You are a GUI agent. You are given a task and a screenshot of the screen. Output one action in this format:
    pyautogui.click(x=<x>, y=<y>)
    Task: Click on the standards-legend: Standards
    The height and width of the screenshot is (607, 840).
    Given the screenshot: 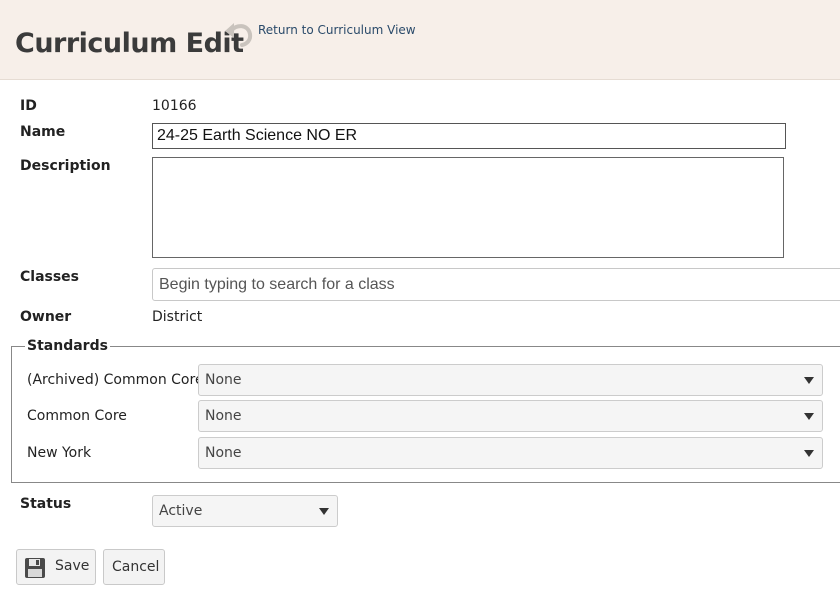 What is the action you would take?
    pyautogui.click(x=67, y=346)
    